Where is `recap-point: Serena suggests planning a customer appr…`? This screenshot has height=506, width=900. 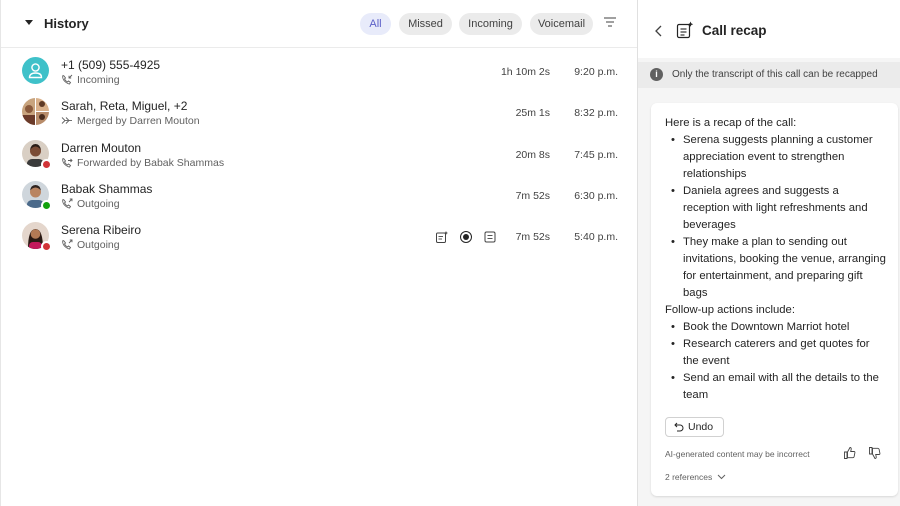
recap-point: Serena suggests planning a customer appr… is located at coordinates (776, 157).